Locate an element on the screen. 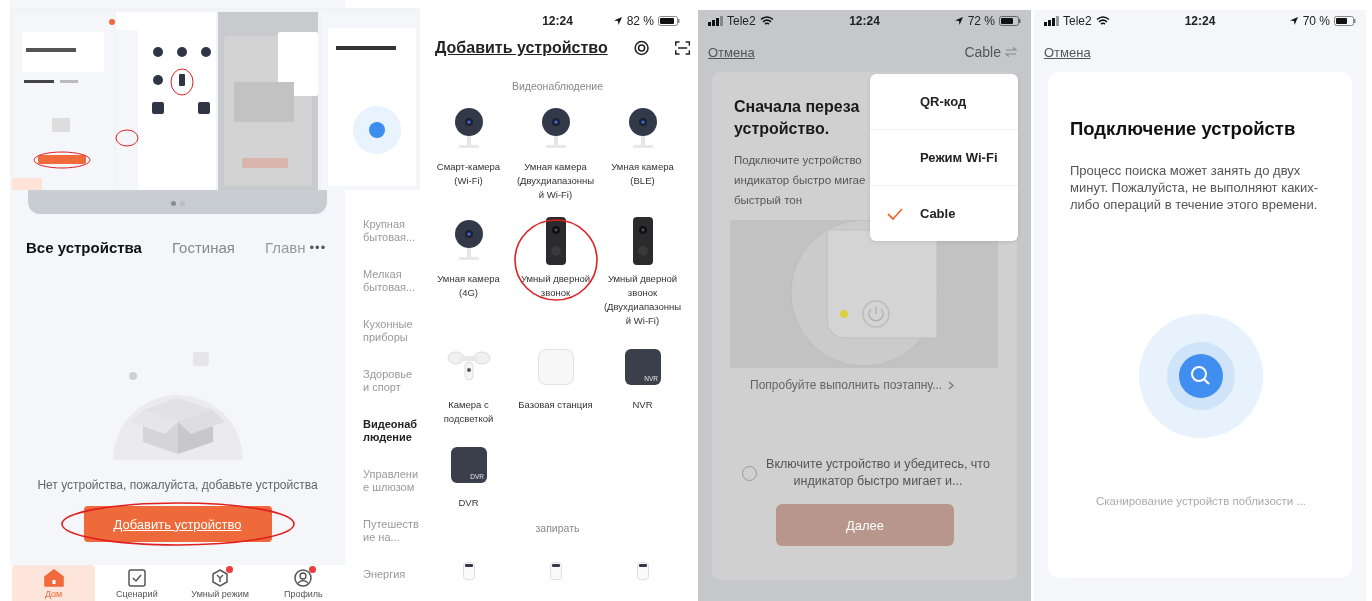 Image resolution: width=1372 pixels, height=601 pixels. device-tile: Умный дверной звонок (Двухдиапазонный Wi-Fi) is located at coordinates (642, 272).